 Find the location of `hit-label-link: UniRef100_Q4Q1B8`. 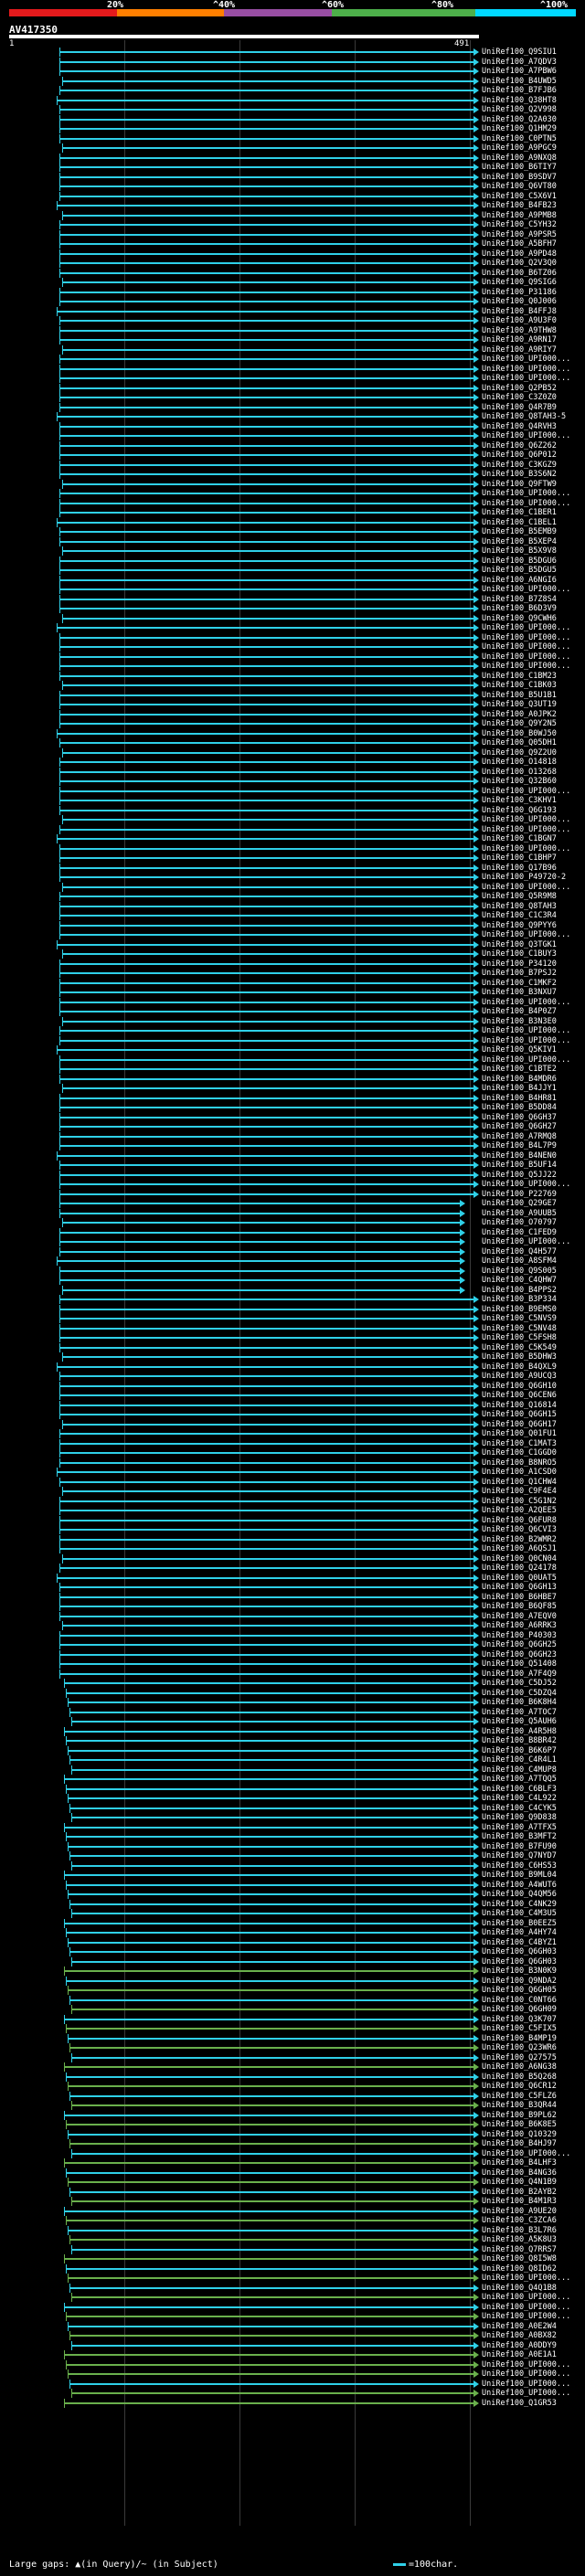

hit-label-link: UniRef100_Q4Q1B8 is located at coordinates (532, 2288).